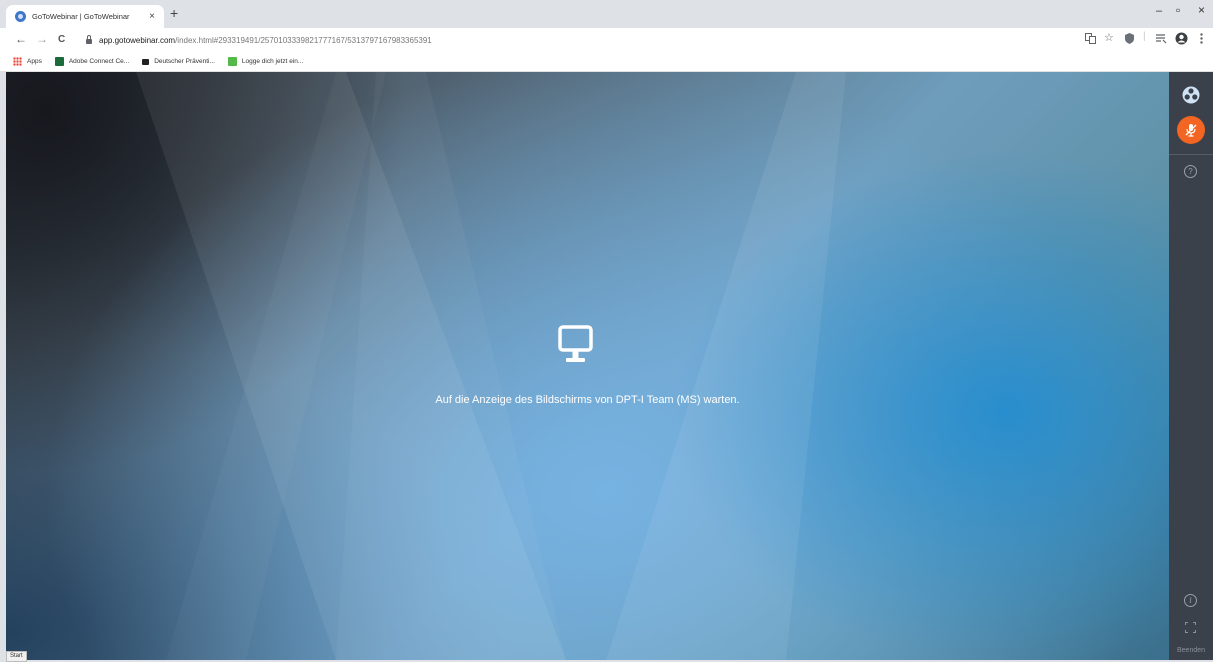 The width and height of the screenshot is (1213, 662). Describe the element at coordinates (1201, 38) in the screenshot. I see `menu-icon` at that location.